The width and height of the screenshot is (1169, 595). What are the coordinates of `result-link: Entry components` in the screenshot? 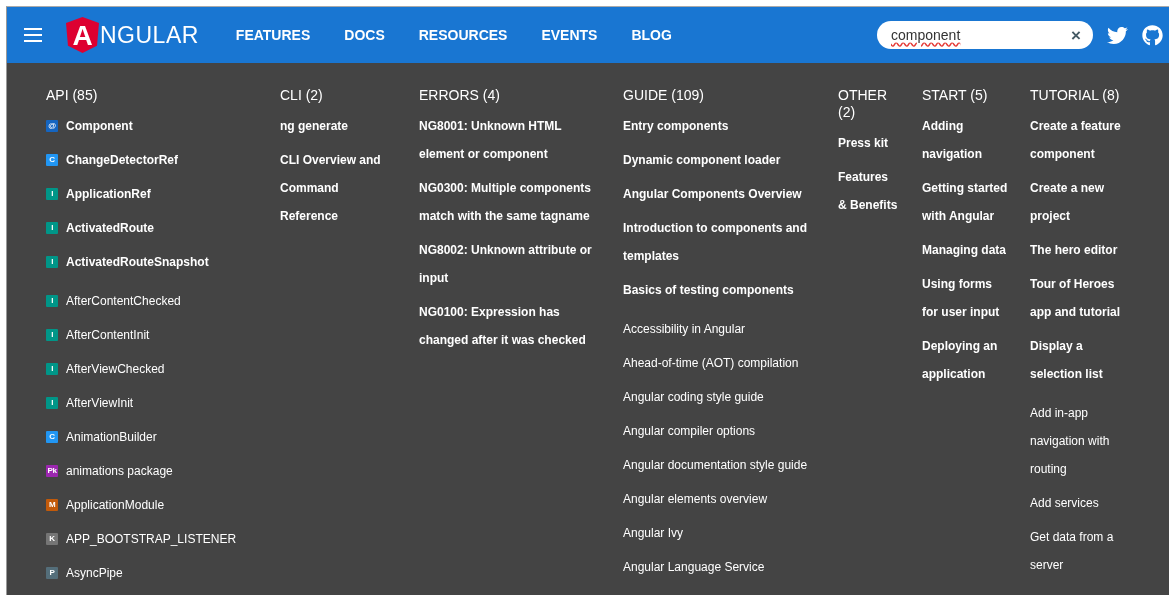 It's located at (720, 126).